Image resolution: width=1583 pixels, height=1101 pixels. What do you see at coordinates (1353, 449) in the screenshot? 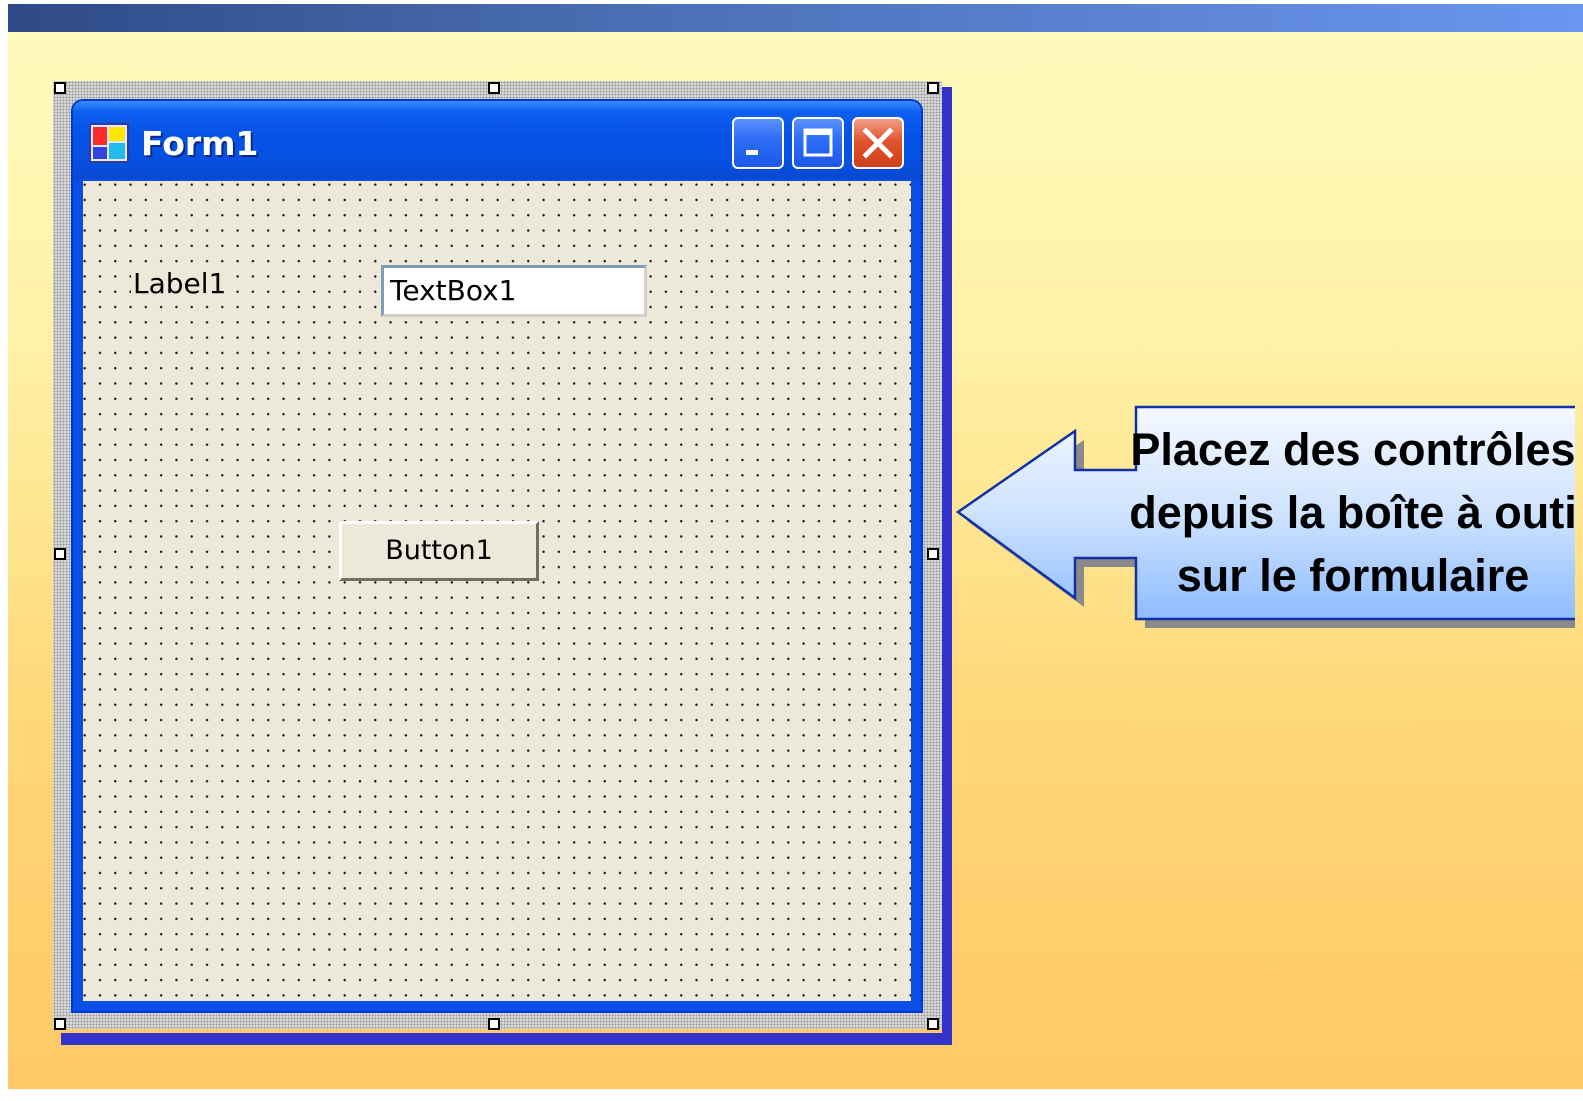
I see `callout-line-1: Placez des contrôles` at bounding box center [1353, 449].